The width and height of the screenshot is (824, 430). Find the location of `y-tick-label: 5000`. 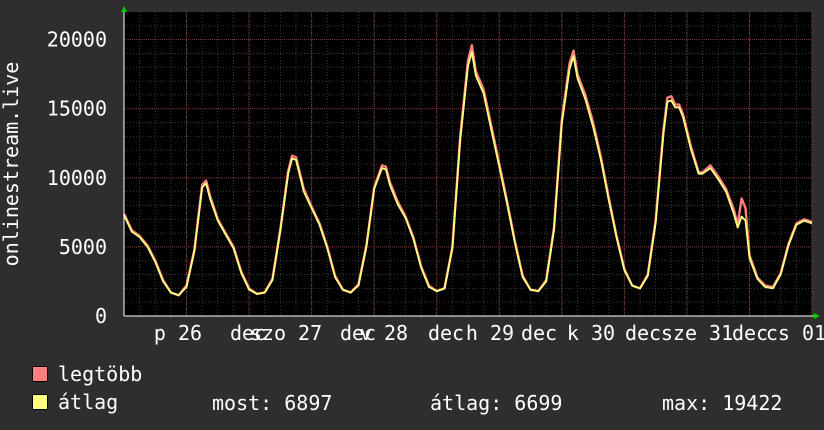

y-tick-label: 5000 is located at coordinates (83, 247).